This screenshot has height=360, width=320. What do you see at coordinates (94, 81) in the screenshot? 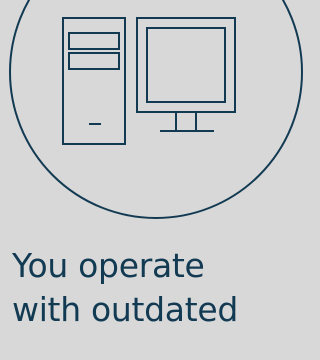
I see `computer-tower-icon` at bounding box center [94, 81].